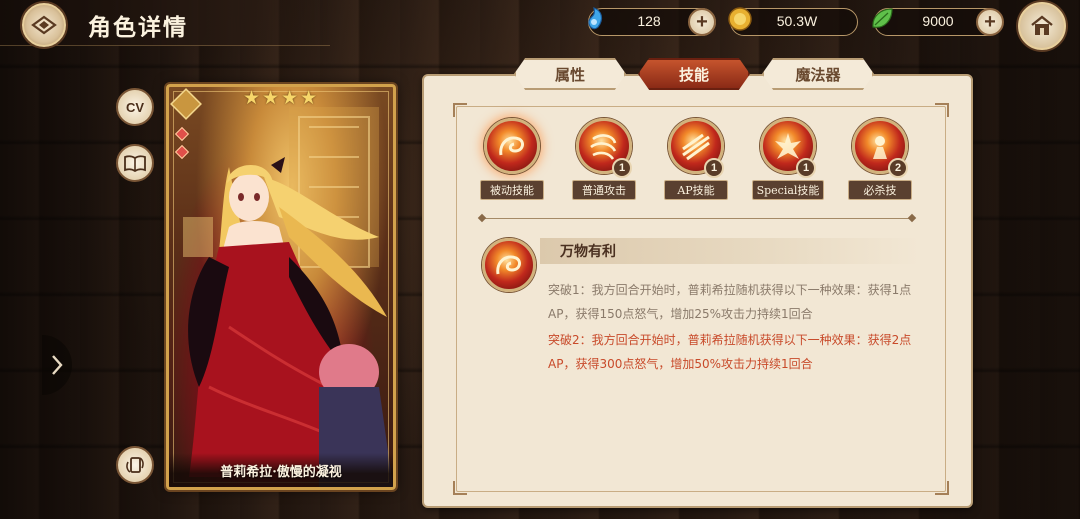 This screenshot has height=519, width=1080. I want to click on add-green-leaf-button: +, so click(990, 22).